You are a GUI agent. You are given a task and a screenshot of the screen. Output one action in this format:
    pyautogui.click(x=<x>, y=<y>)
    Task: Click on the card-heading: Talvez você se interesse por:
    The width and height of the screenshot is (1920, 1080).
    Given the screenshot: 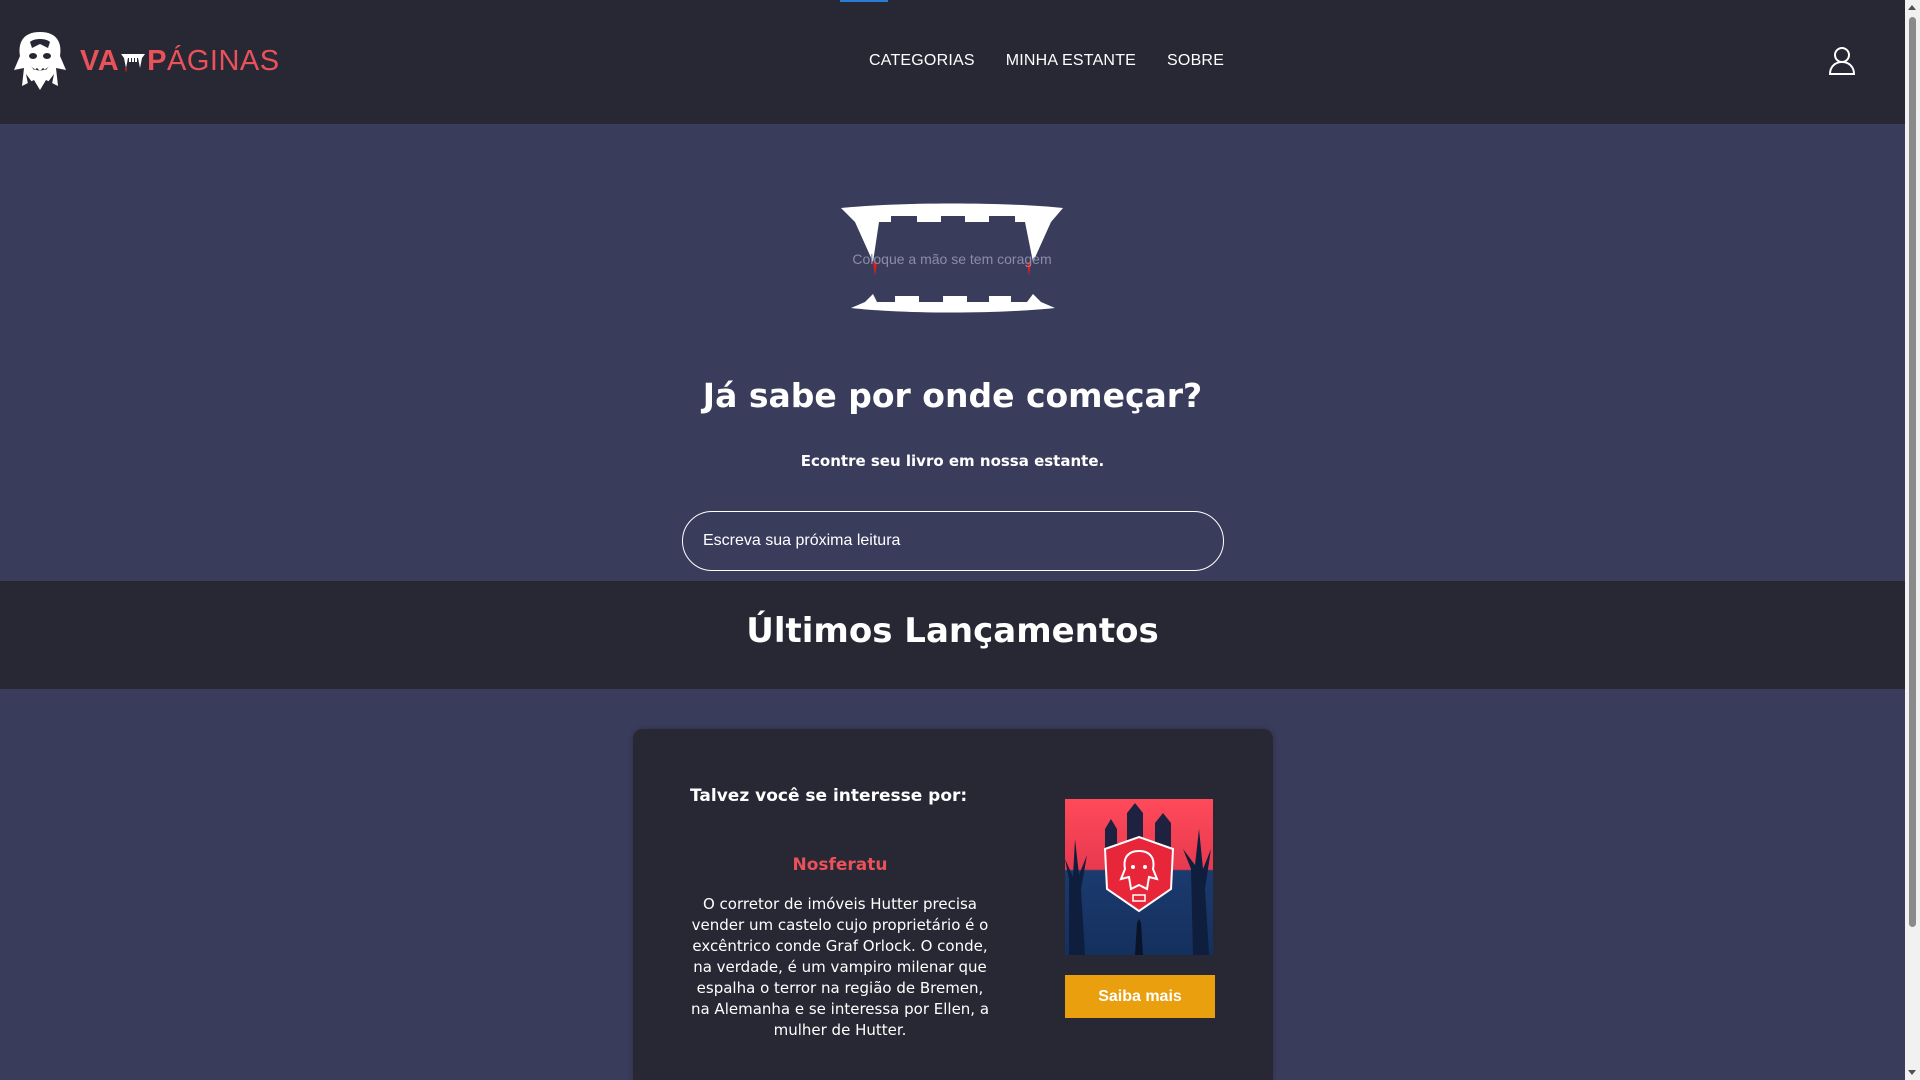 What is the action you would take?
    pyautogui.click(x=829, y=796)
    